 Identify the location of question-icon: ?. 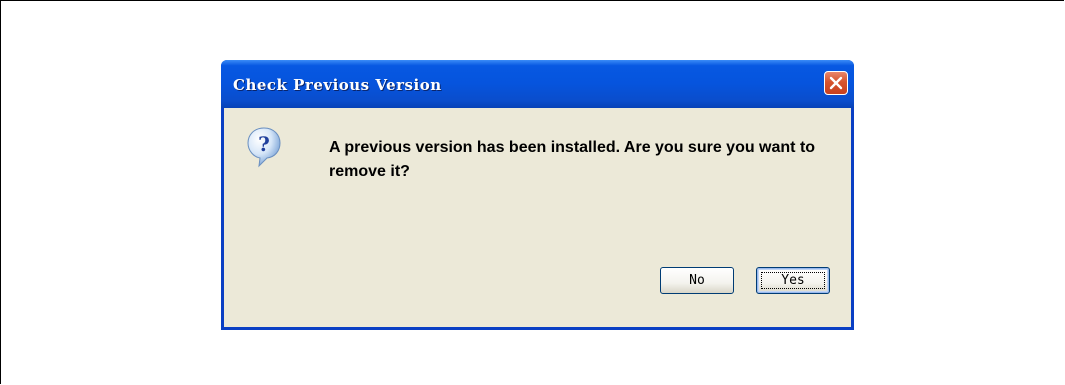
(264, 147).